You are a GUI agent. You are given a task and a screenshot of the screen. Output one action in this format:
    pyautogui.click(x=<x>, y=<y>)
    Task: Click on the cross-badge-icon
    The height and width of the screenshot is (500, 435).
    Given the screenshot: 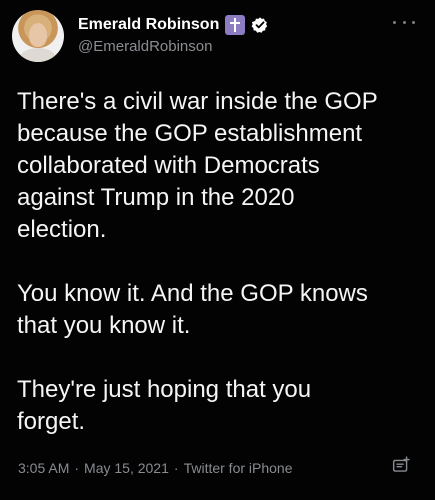 What is the action you would take?
    pyautogui.click(x=235, y=25)
    